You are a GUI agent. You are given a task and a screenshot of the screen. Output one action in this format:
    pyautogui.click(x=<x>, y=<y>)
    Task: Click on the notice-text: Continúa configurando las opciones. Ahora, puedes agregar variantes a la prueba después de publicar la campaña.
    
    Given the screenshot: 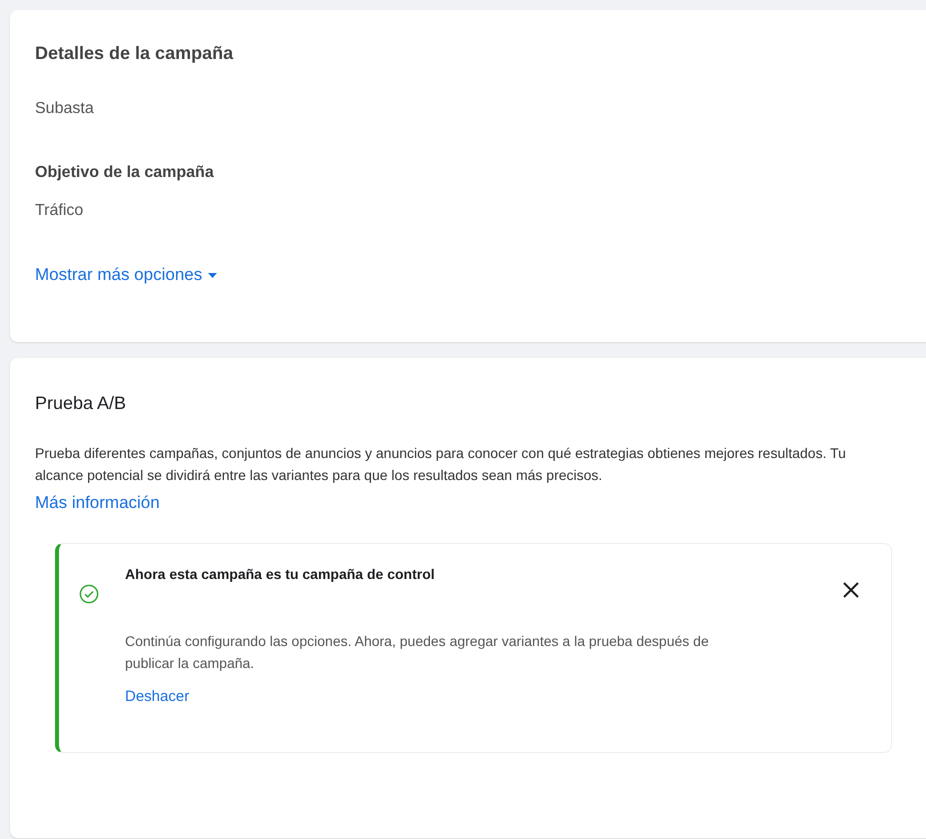 What is the action you would take?
    pyautogui.click(x=417, y=652)
    